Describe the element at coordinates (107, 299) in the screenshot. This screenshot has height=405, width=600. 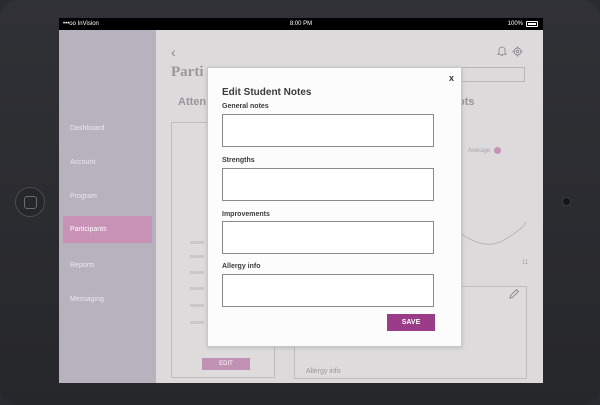
I see `sidebar-item-messaging: Messaging` at that location.